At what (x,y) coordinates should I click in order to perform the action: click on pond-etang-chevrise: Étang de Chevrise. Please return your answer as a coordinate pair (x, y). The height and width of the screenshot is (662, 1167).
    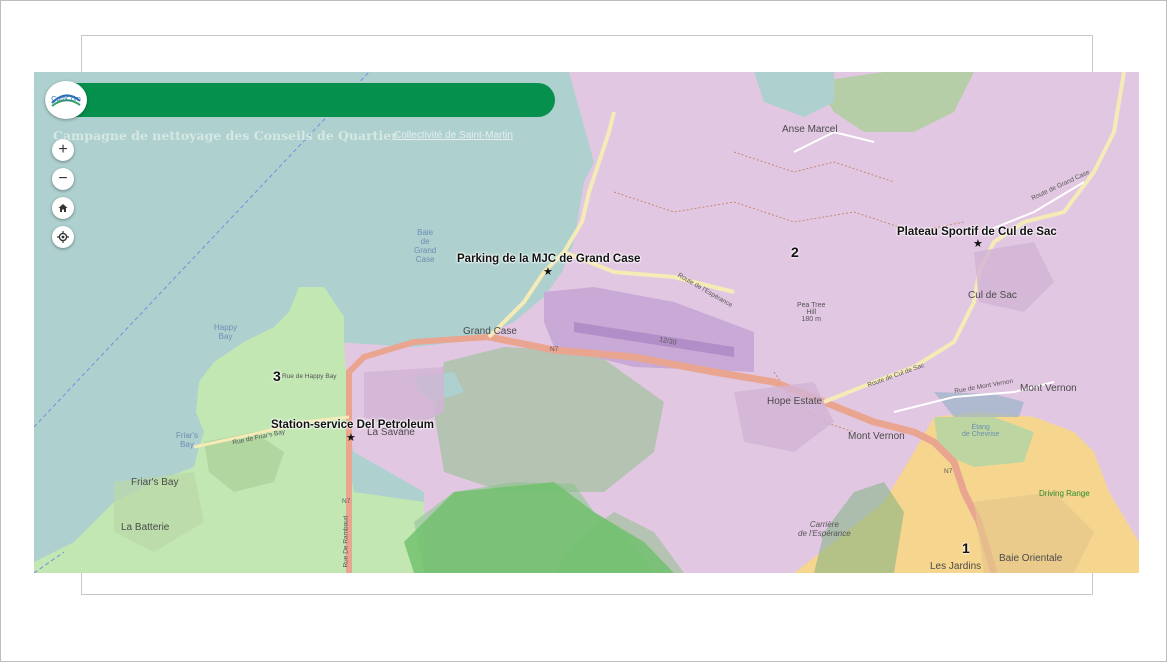
    Looking at the image, I should click on (981, 431).